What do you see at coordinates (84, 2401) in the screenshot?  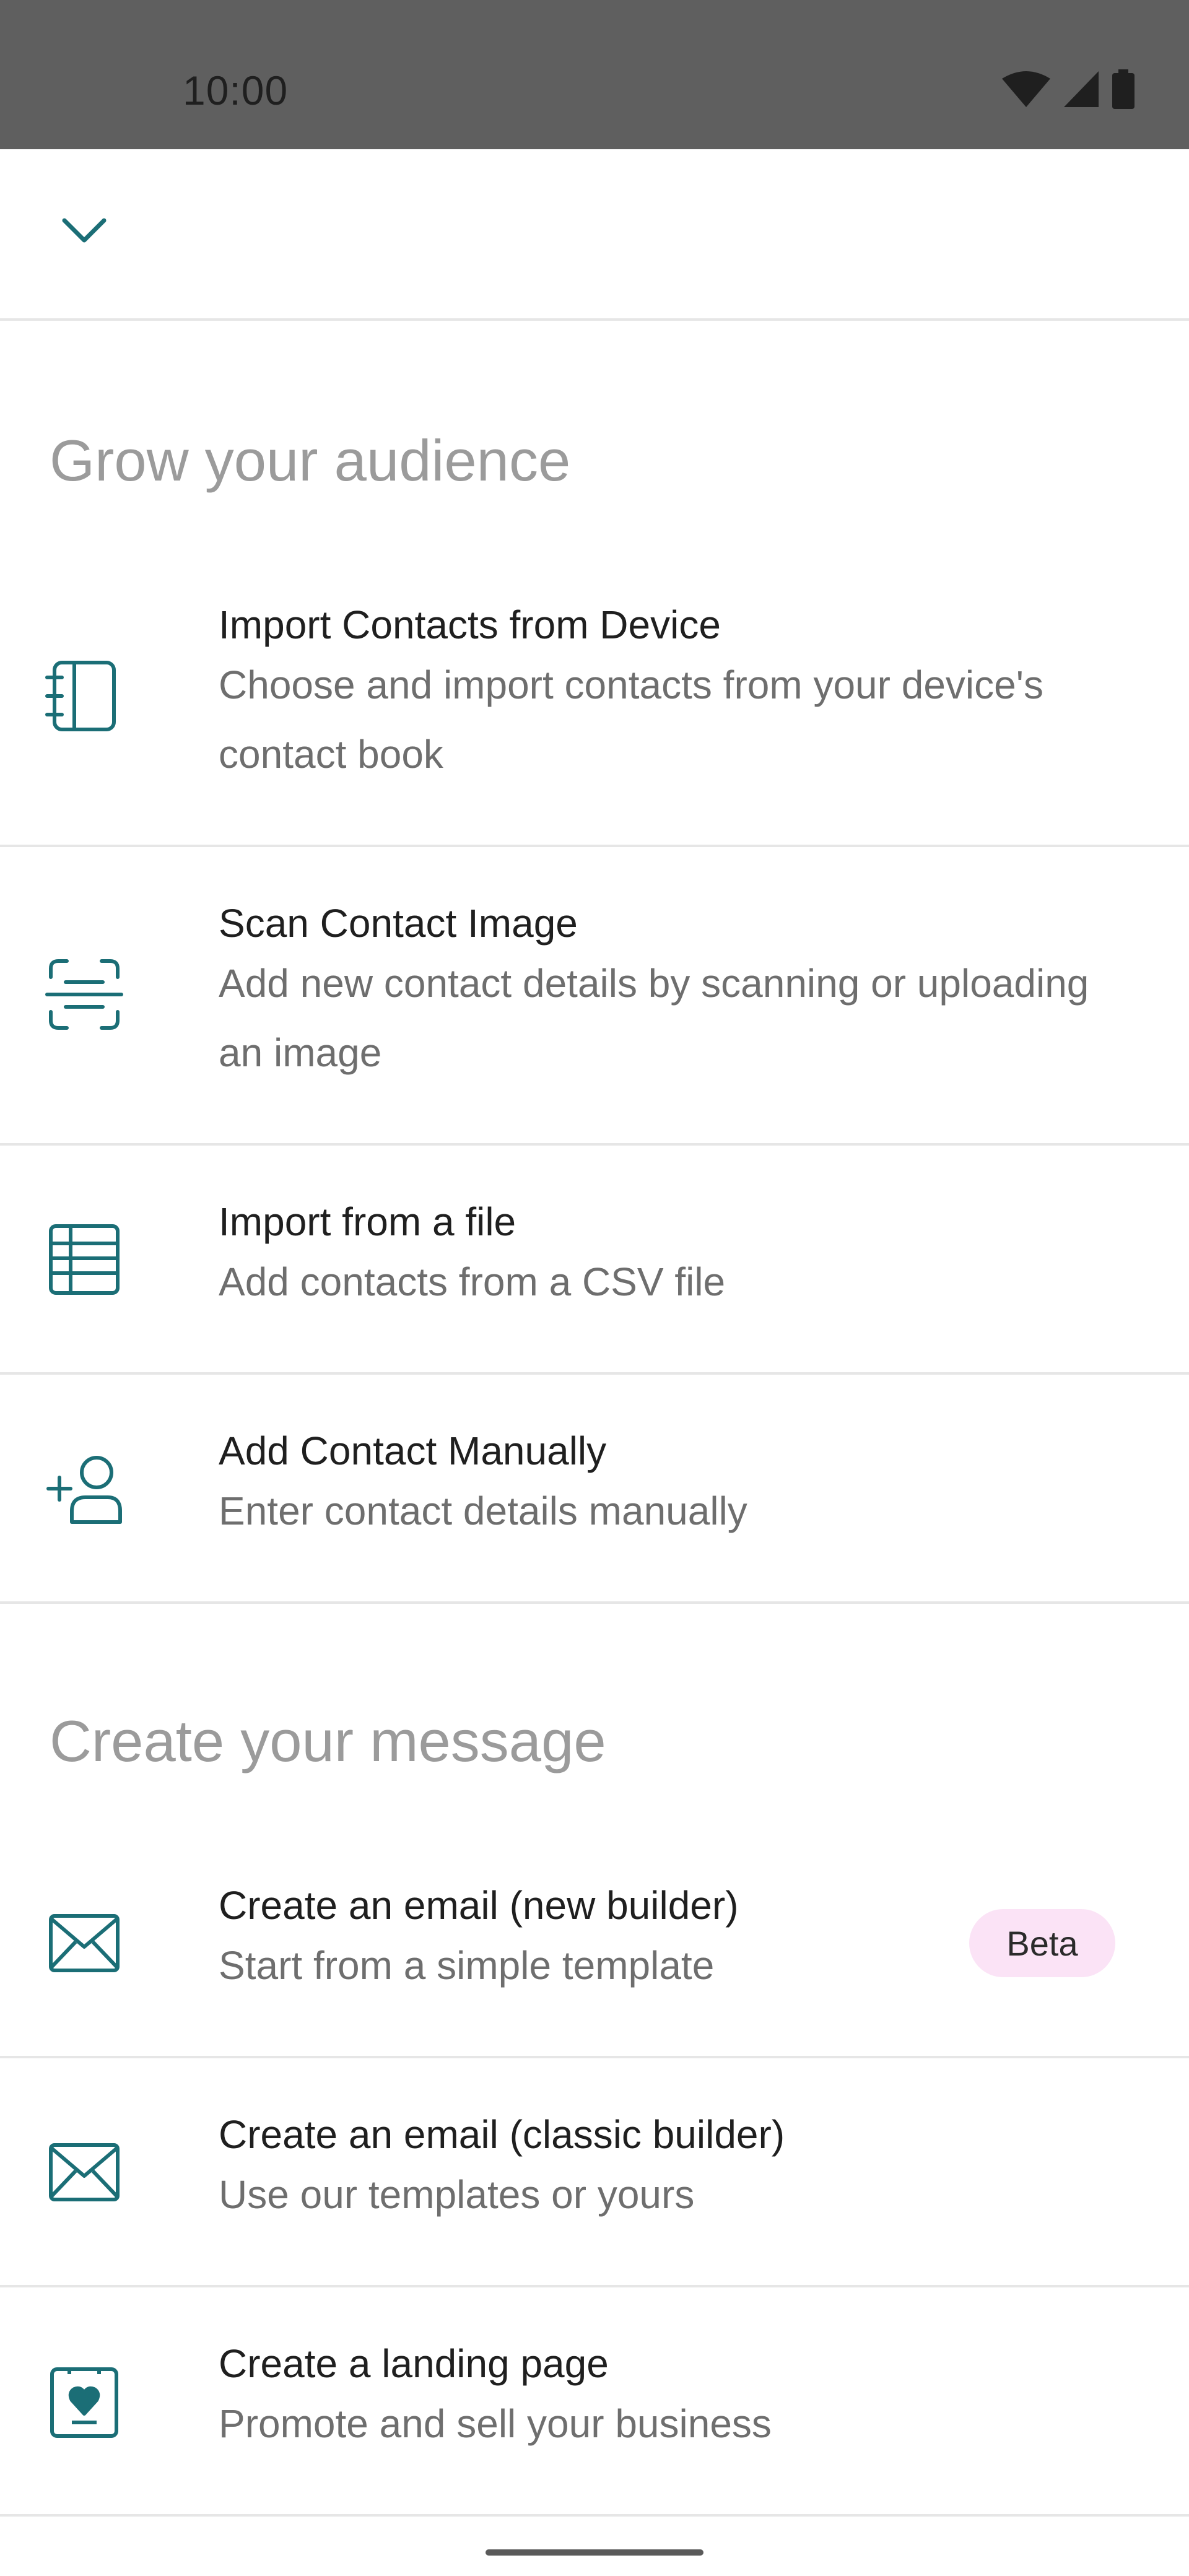 I see `landing-page-heart-icon` at bounding box center [84, 2401].